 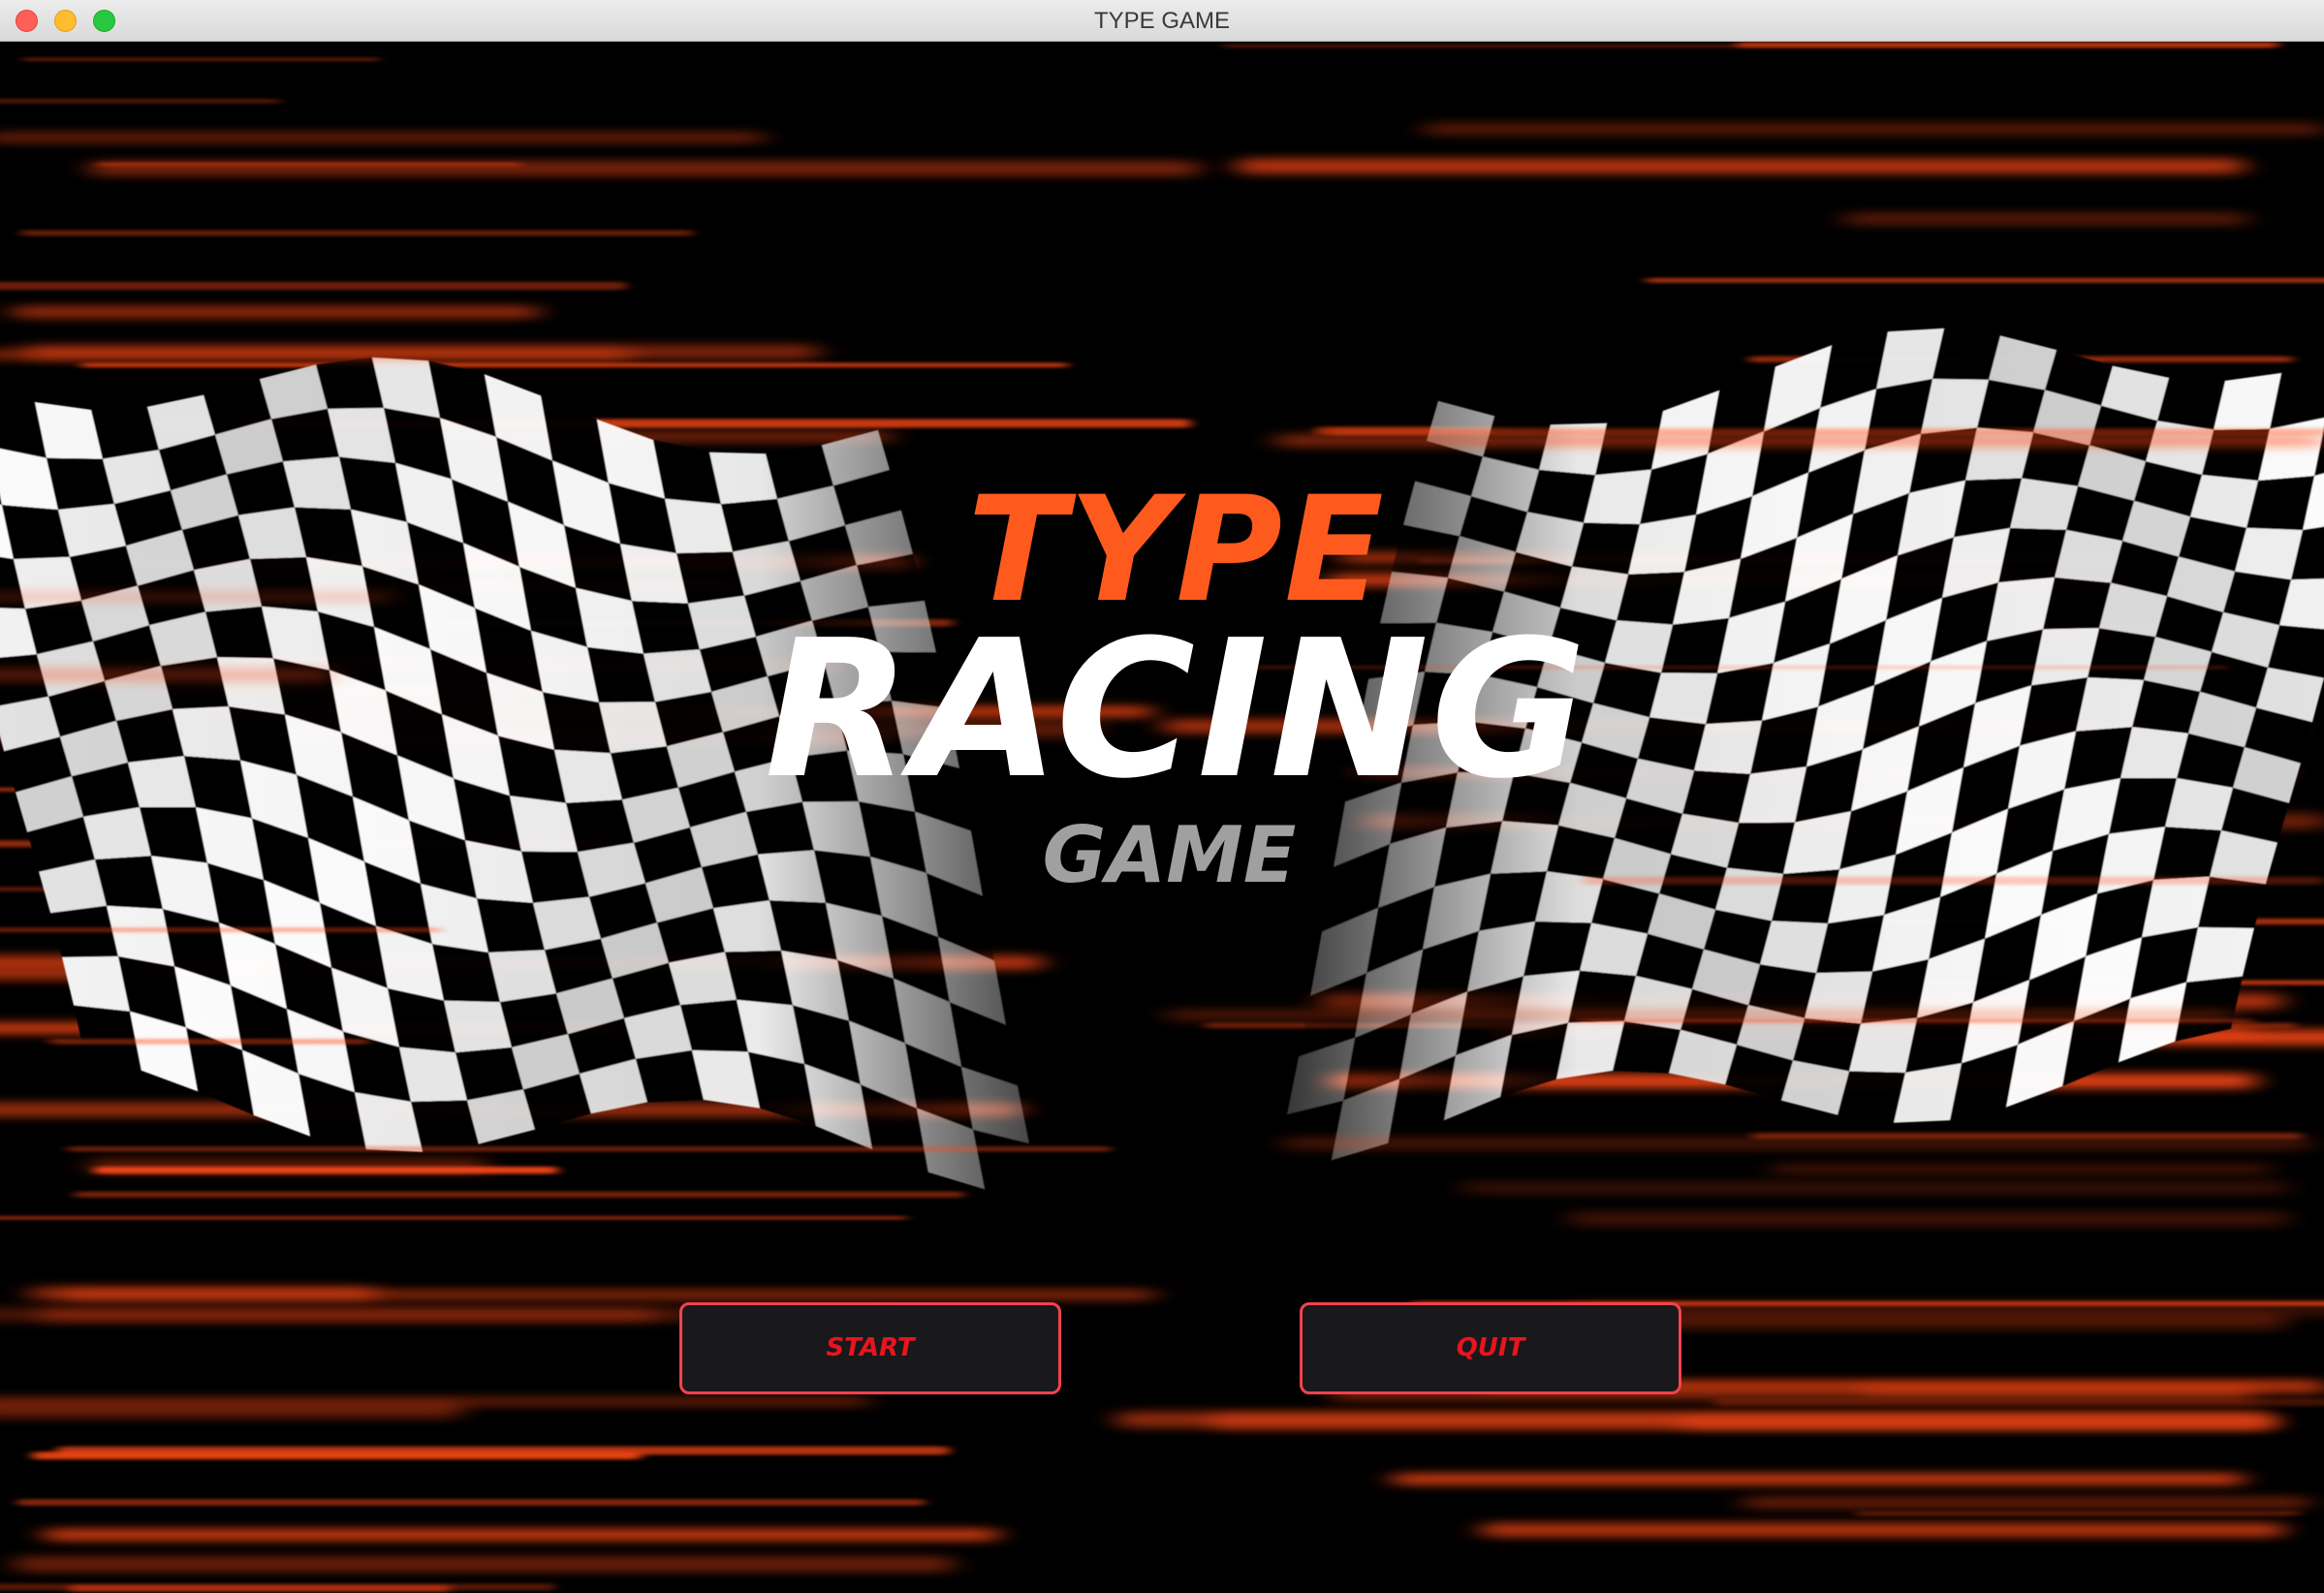 I want to click on quit-button-label: QUIT, so click(x=1490, y=1347).